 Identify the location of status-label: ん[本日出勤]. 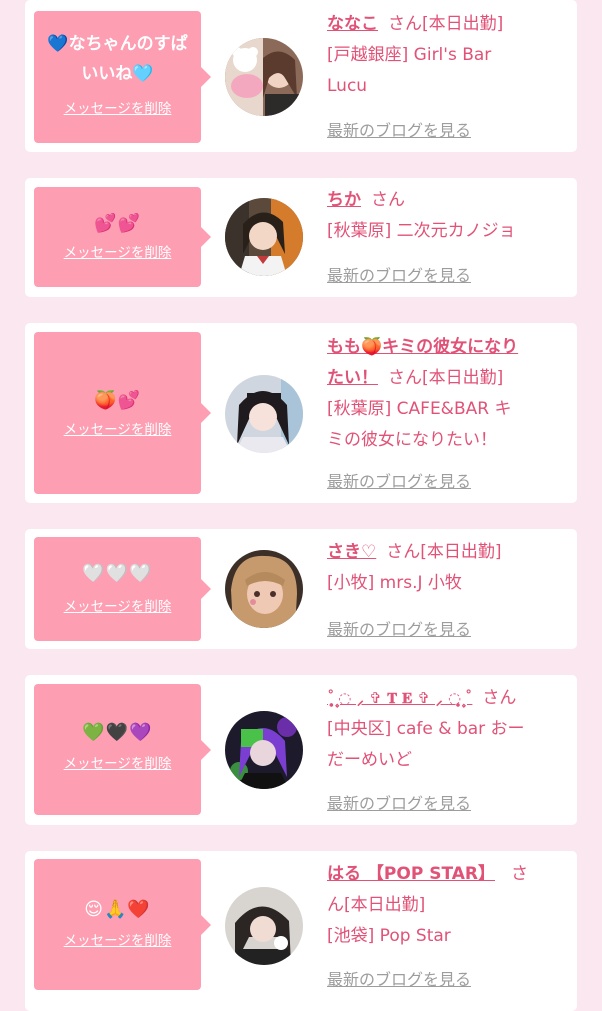
(376, 905).